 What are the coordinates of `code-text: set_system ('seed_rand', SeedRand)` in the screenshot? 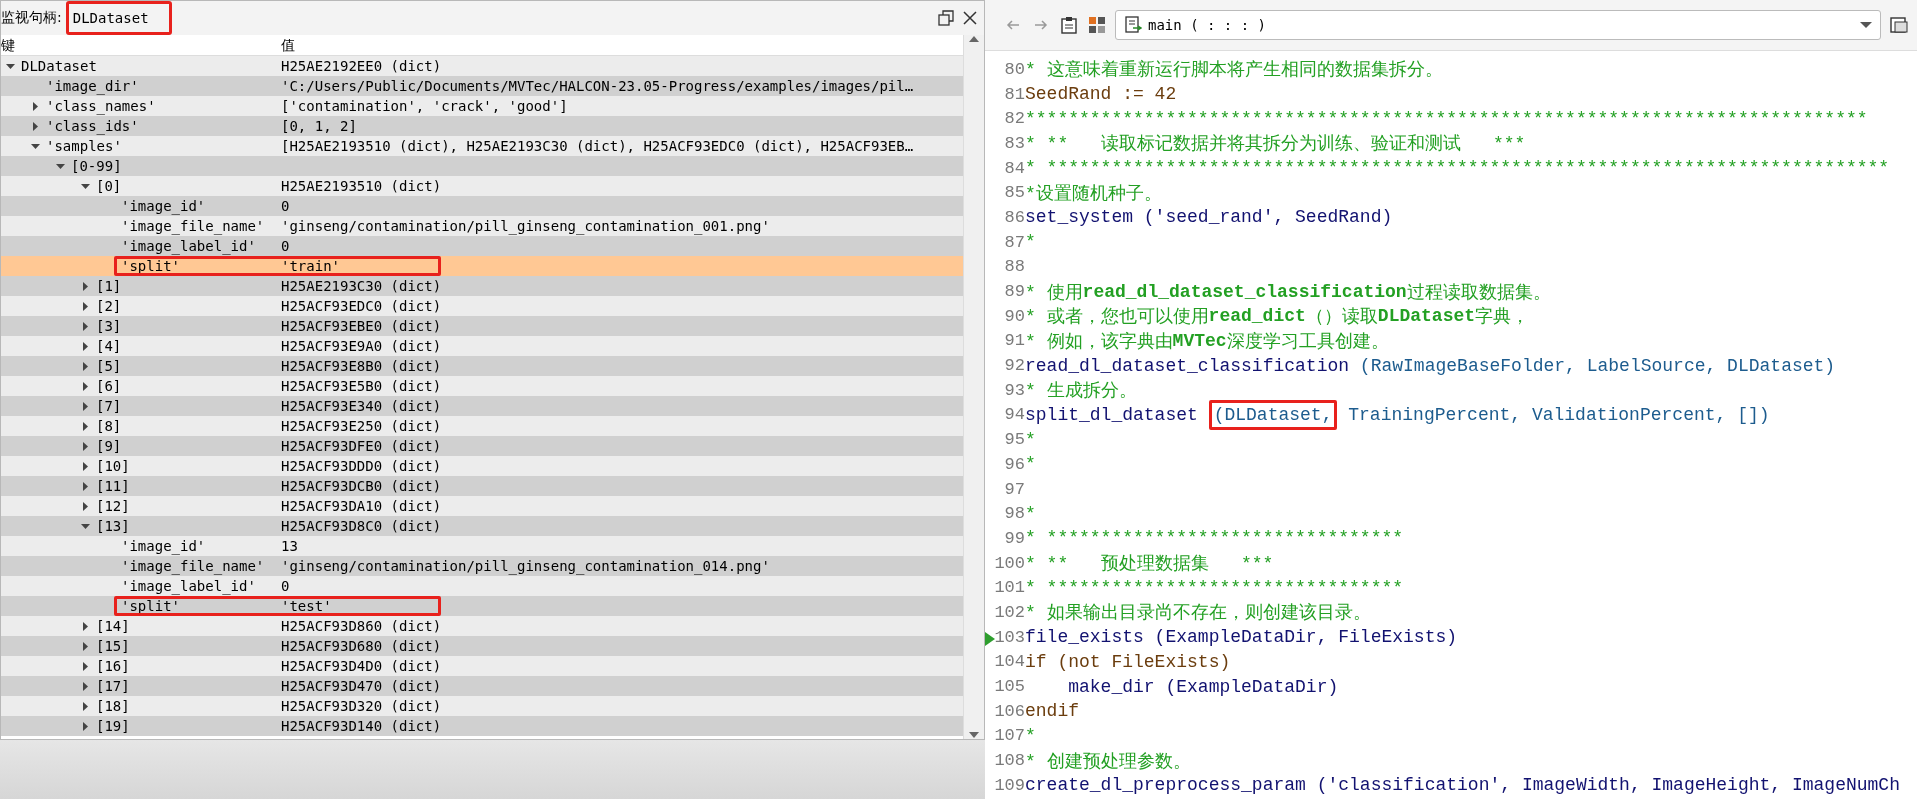 It's located at (1209, 217).